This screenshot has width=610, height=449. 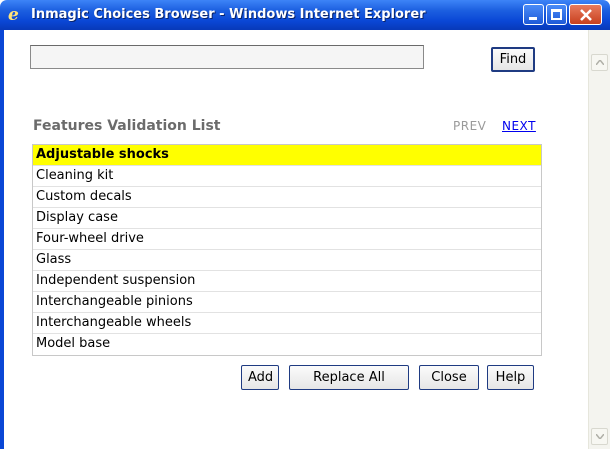 What do you see at coordinates (349, 377) in the screenshot?
I see `replace-all-button: Replace All` at bounding box center [349, 377].